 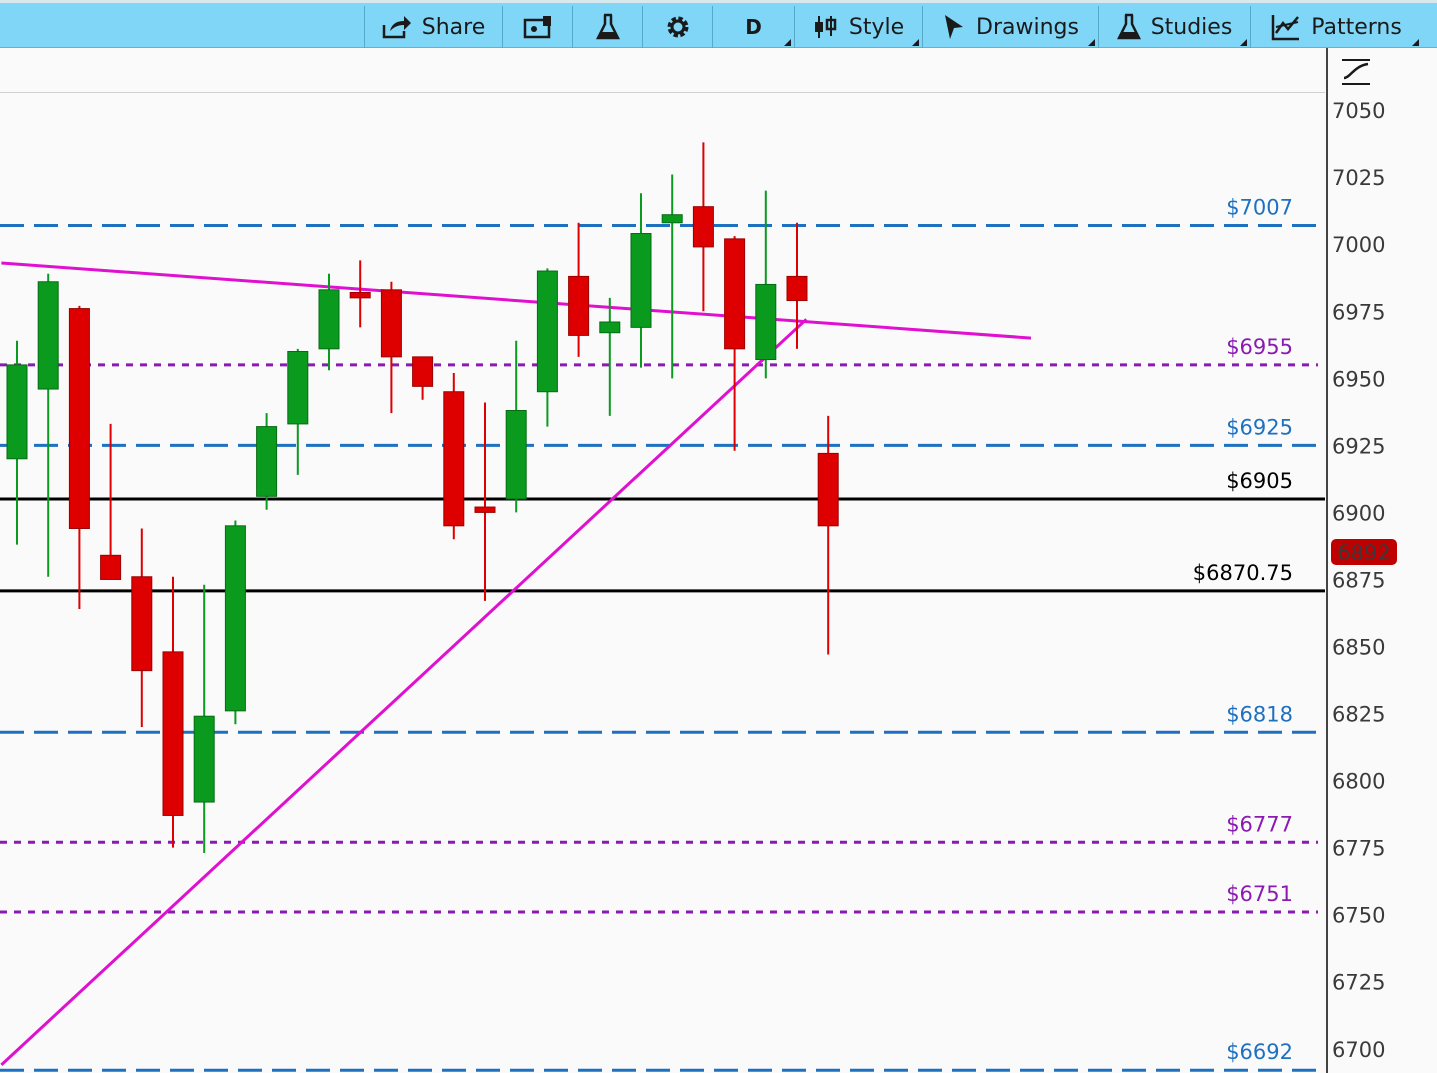 I want to click on y-tick-label: 6875, so click(x=1358, y=580).